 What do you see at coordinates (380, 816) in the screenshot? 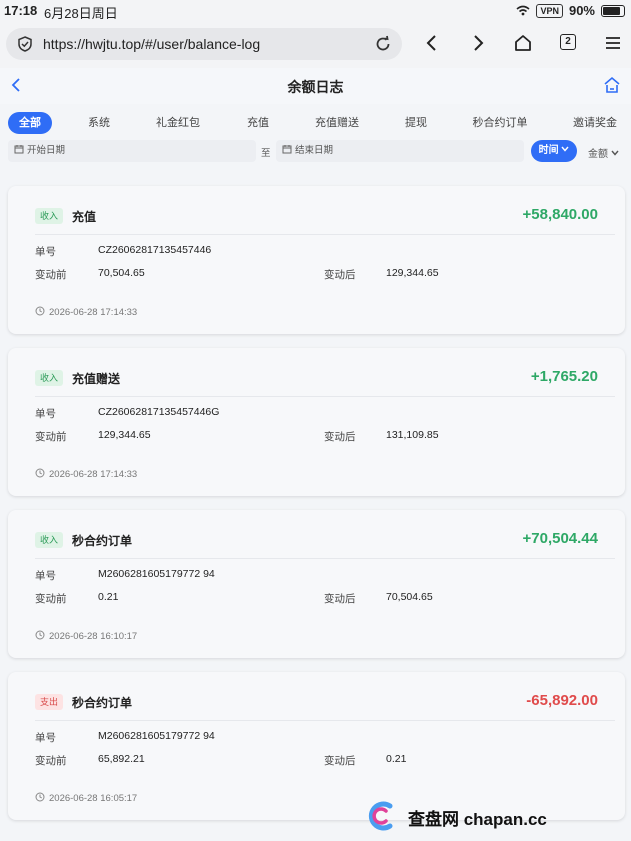
I see `logo-c-icon` at bounding box center [380, 816].